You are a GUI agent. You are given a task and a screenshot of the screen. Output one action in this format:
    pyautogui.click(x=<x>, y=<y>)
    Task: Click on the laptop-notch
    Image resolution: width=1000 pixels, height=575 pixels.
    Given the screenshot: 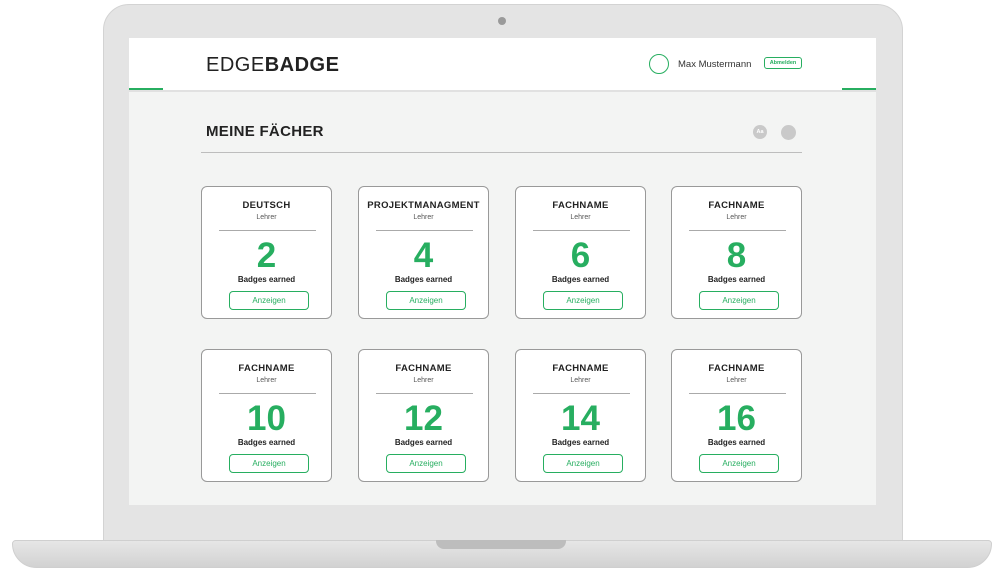 What is the action you would take?
    pyautogui.click(x=501, y=544)
    